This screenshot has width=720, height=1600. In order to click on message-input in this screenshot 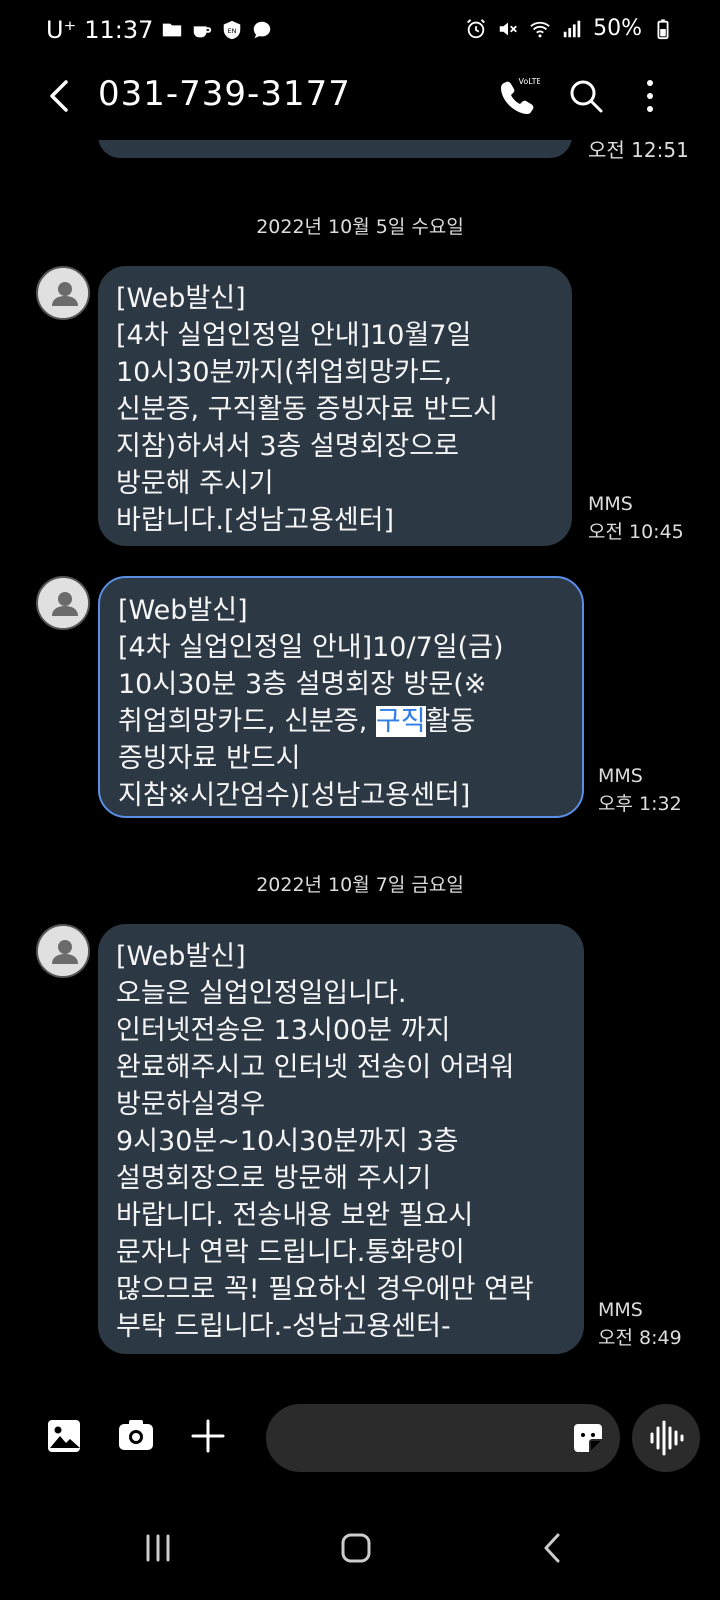, I will do `click(443, 1438)`.